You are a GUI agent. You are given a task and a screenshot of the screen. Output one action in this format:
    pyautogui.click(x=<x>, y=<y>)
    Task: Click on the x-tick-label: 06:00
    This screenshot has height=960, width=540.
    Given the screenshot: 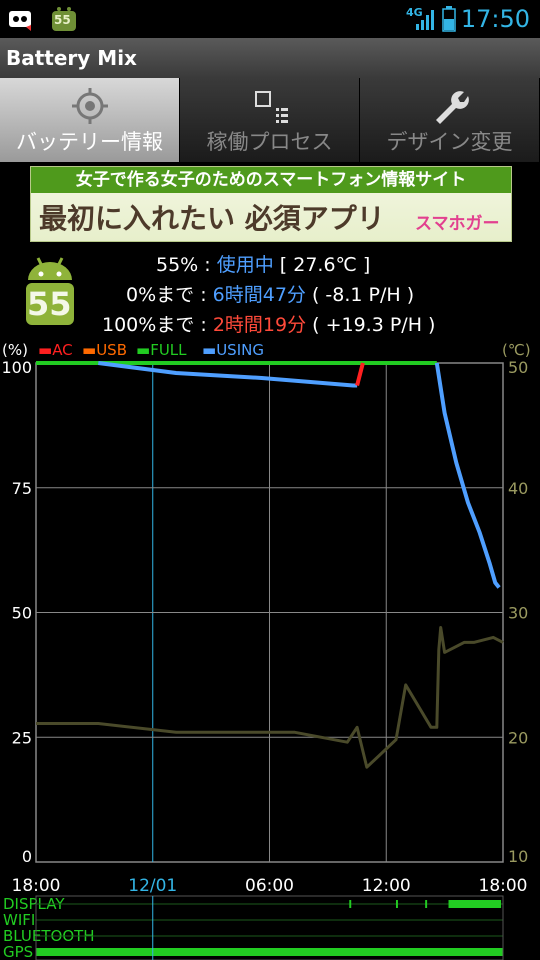 What is the action you would take?
    pyautogui.click(x=269, y=886)
    